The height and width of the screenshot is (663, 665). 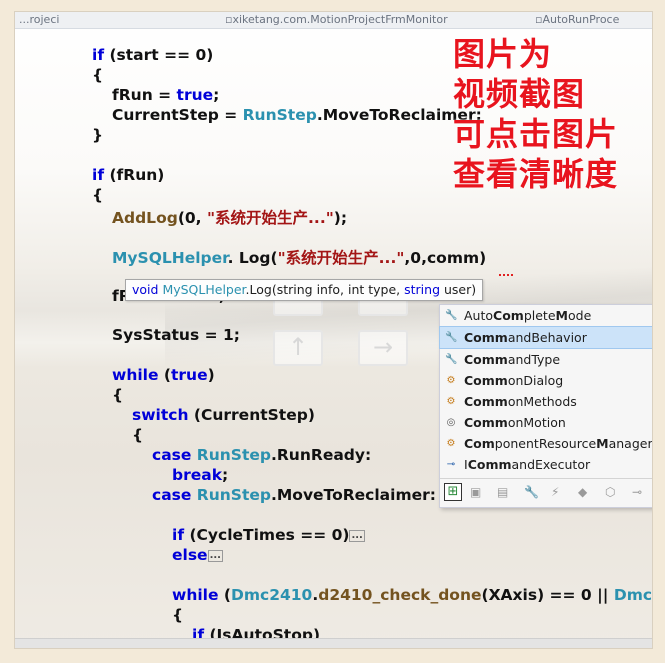 What do you see at coordinates (475, 492) in the screenshot?
I see `snippet-icon: ▣` at bounding box center [475, 492].